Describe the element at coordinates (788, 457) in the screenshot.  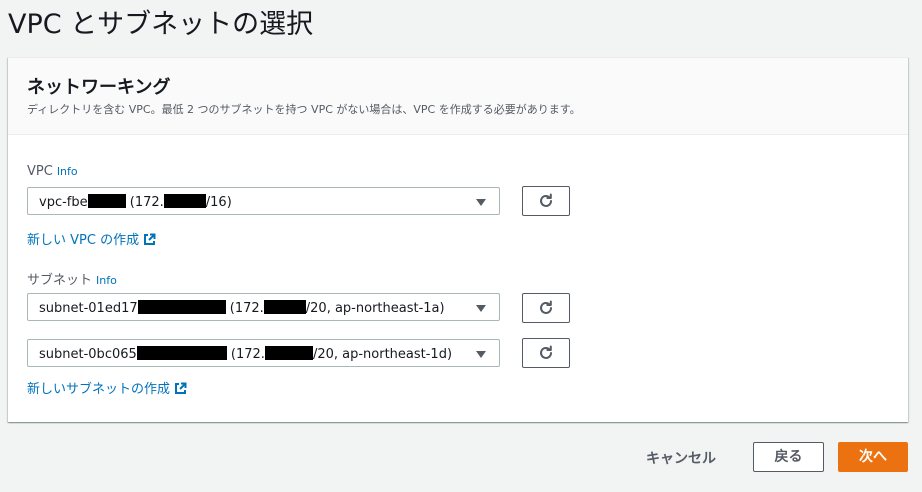
I see `back-button: 戻る` at that location.